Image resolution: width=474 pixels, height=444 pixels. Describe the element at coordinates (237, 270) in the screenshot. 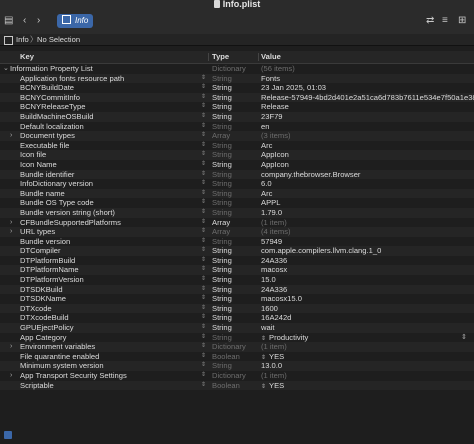

I see `plist-row: DTPlatformName ⇕ String macosx` at that location.